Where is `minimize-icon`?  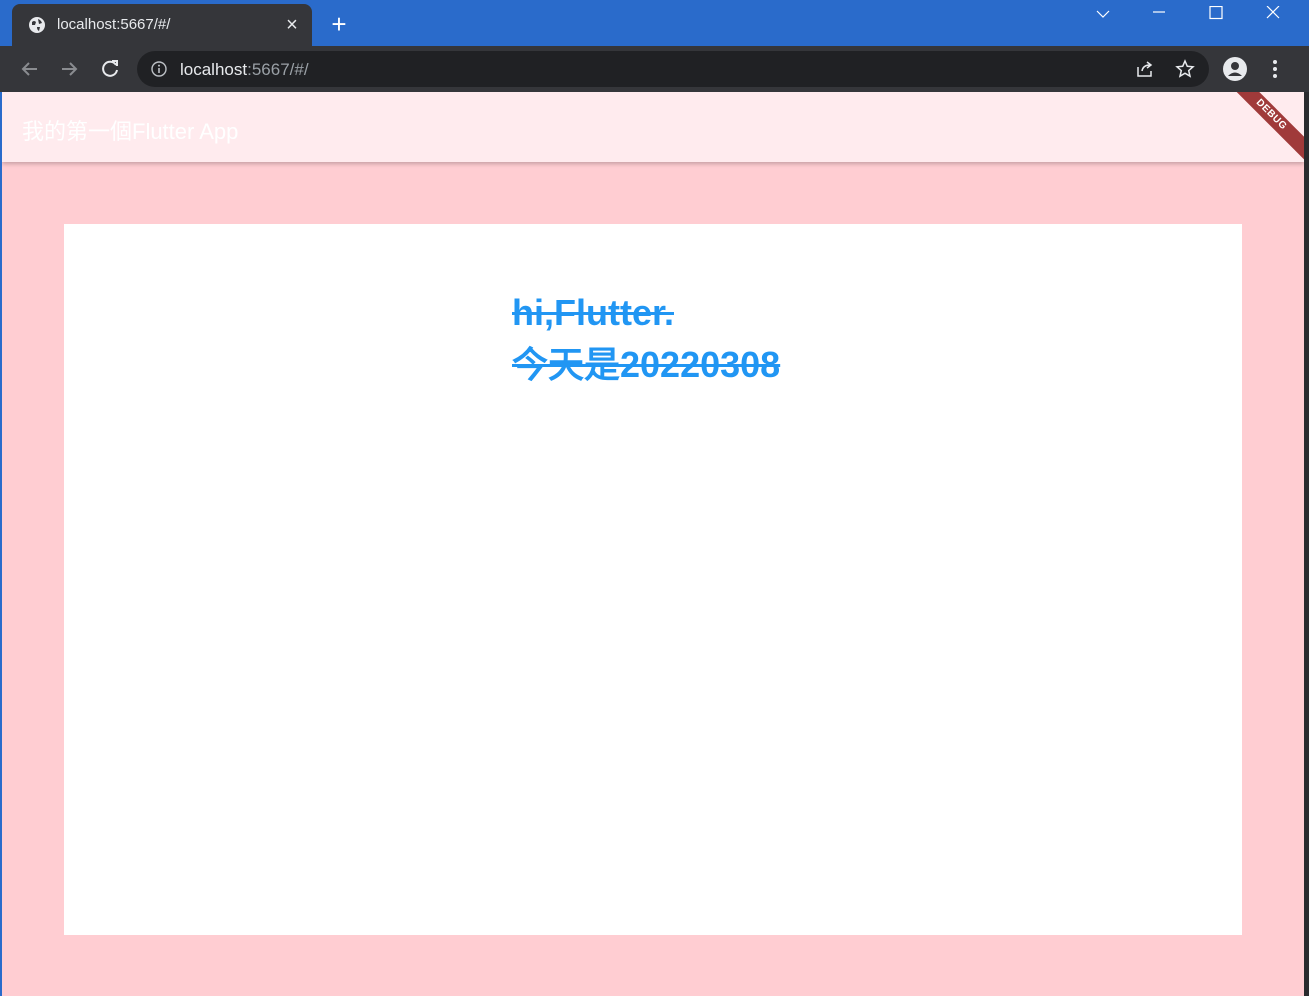 minimize-icon is located at coordinates (1159, 14).